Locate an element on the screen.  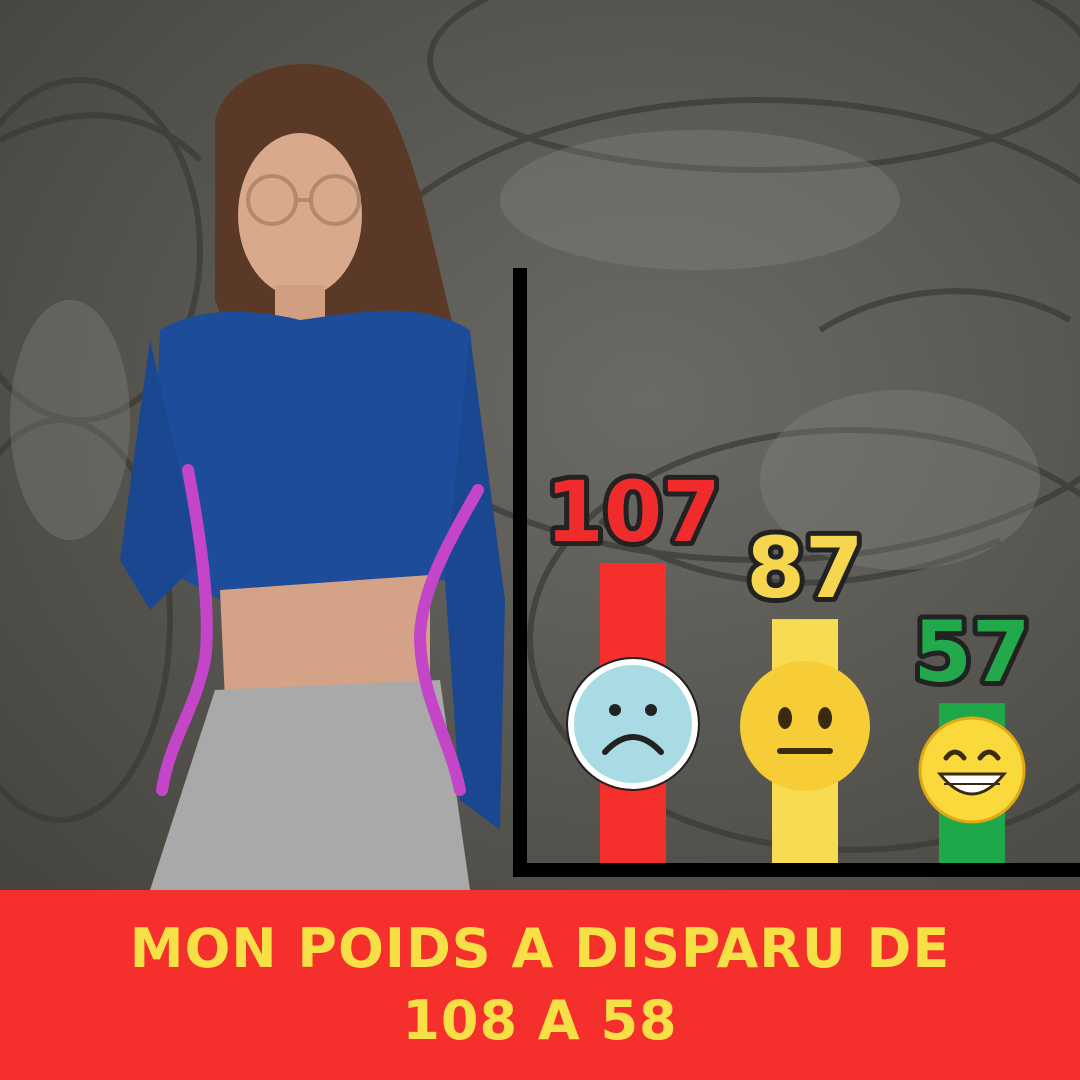
sad-face-icon is located at coordinates (633, 724).